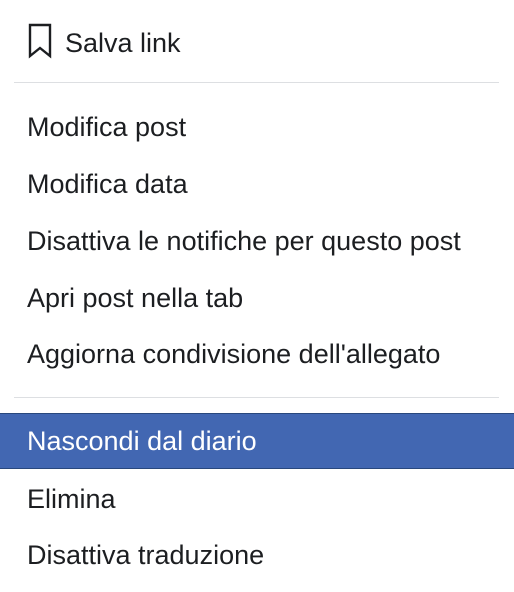 This screenshot has width=514, height=592. I want to click on open-post-in-tab-menu-item: Apri post nella tab, so click(257, 298).